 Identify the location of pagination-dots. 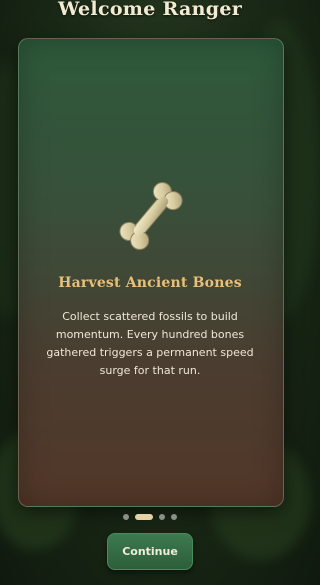
(150, 517).